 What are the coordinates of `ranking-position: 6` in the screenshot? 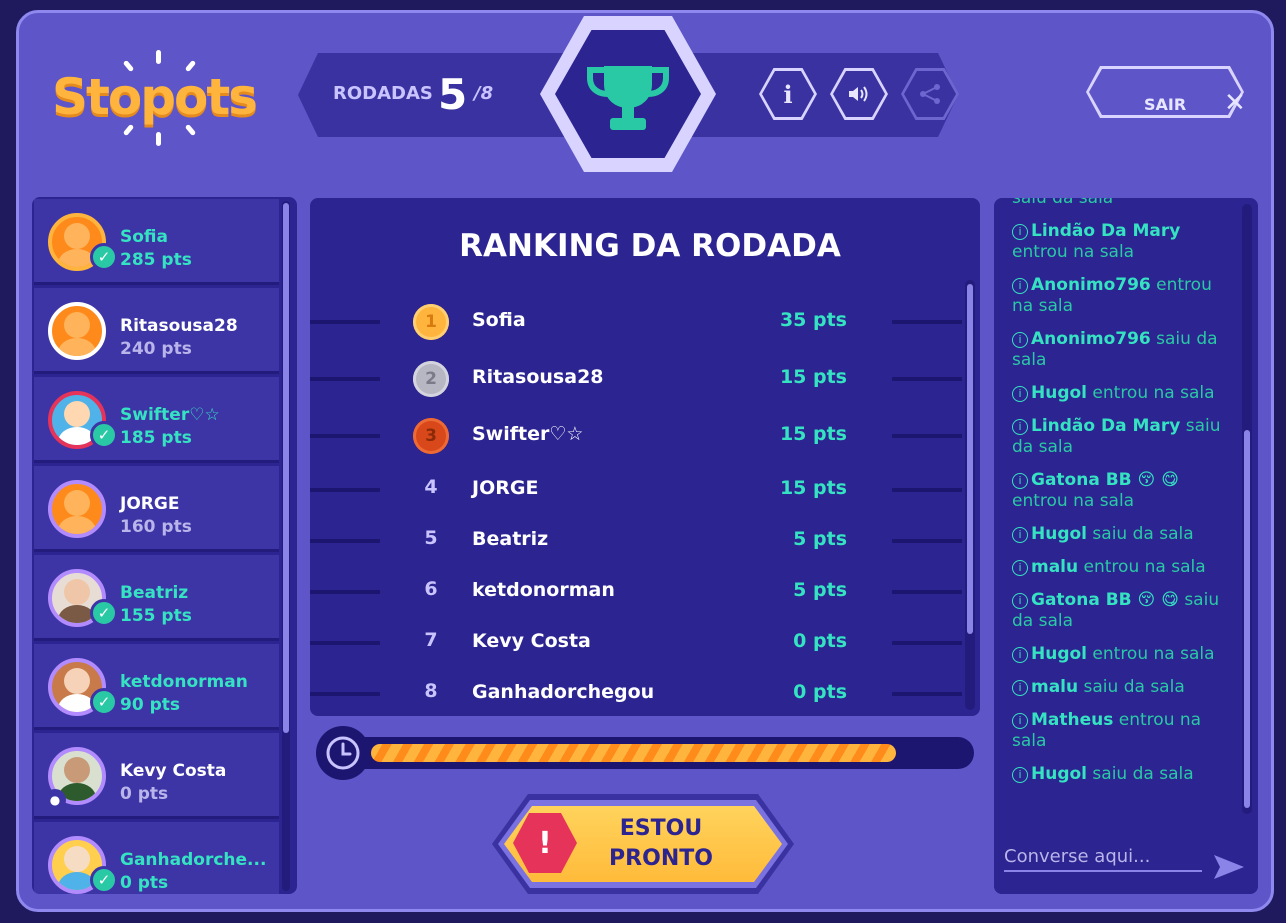 It's located at (431, 589).